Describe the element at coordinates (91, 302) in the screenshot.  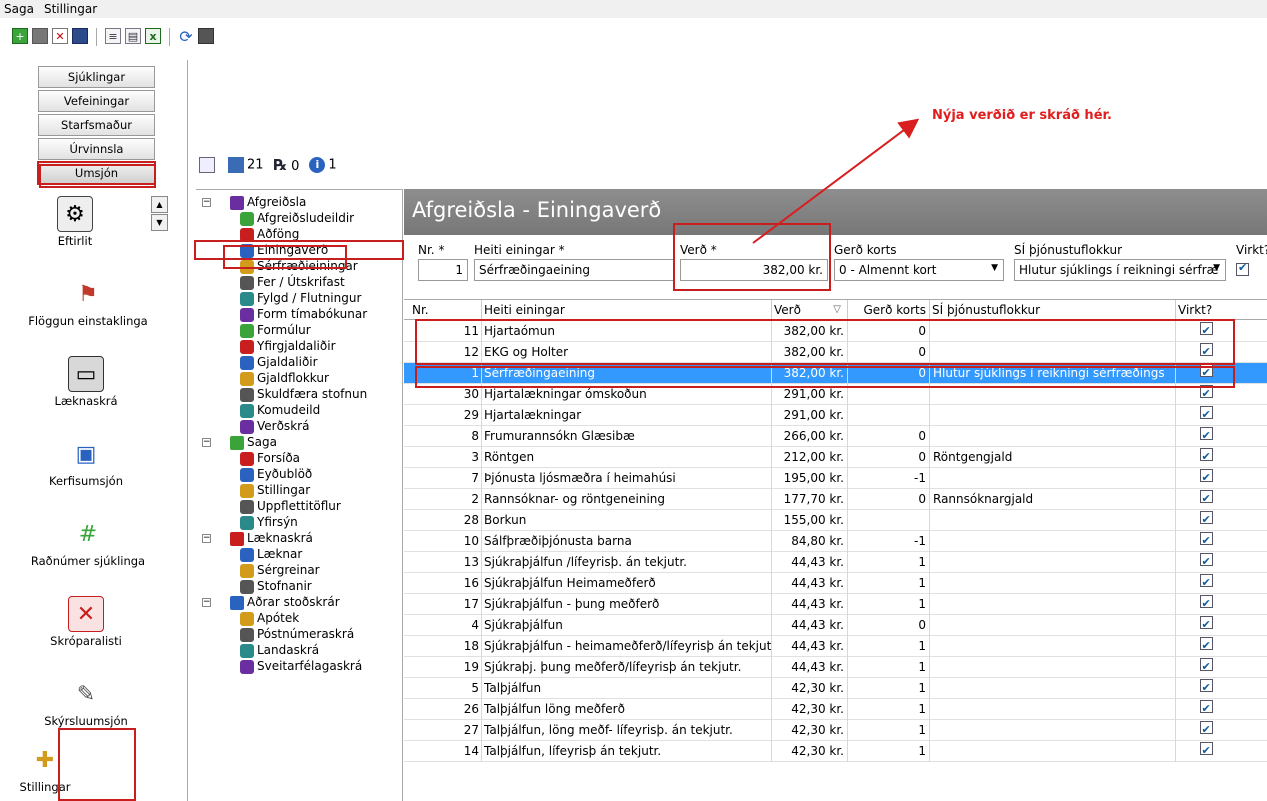
I see `nav-icon-floggun: ⚑ Flöggun einstaklinga` at that location.